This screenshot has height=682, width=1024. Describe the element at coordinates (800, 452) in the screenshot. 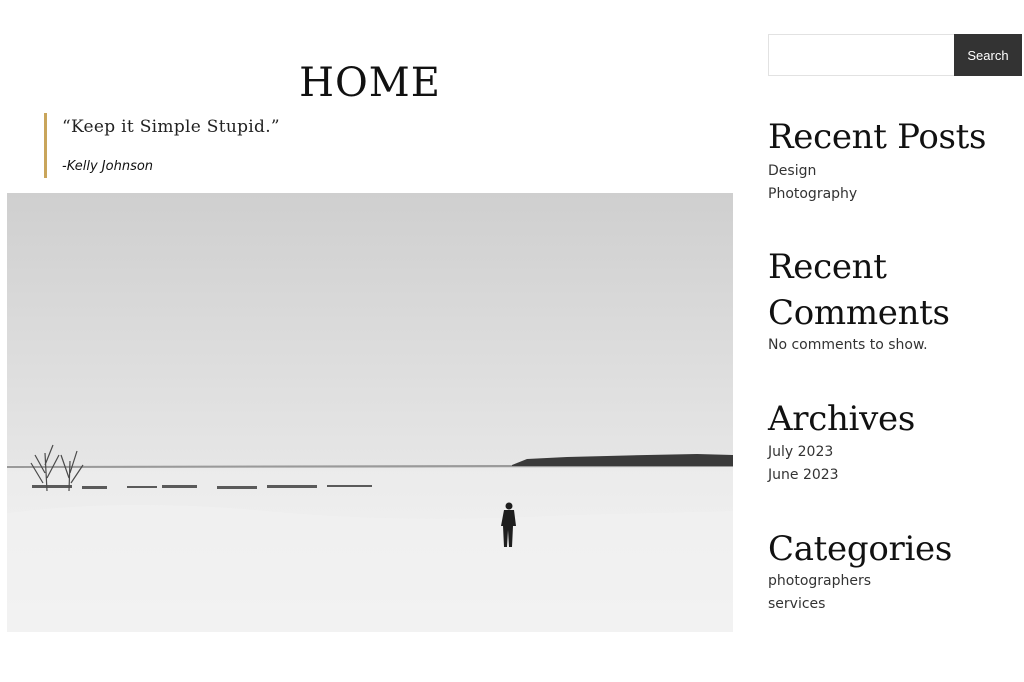

I see `archive-link: July 2023` at that location.